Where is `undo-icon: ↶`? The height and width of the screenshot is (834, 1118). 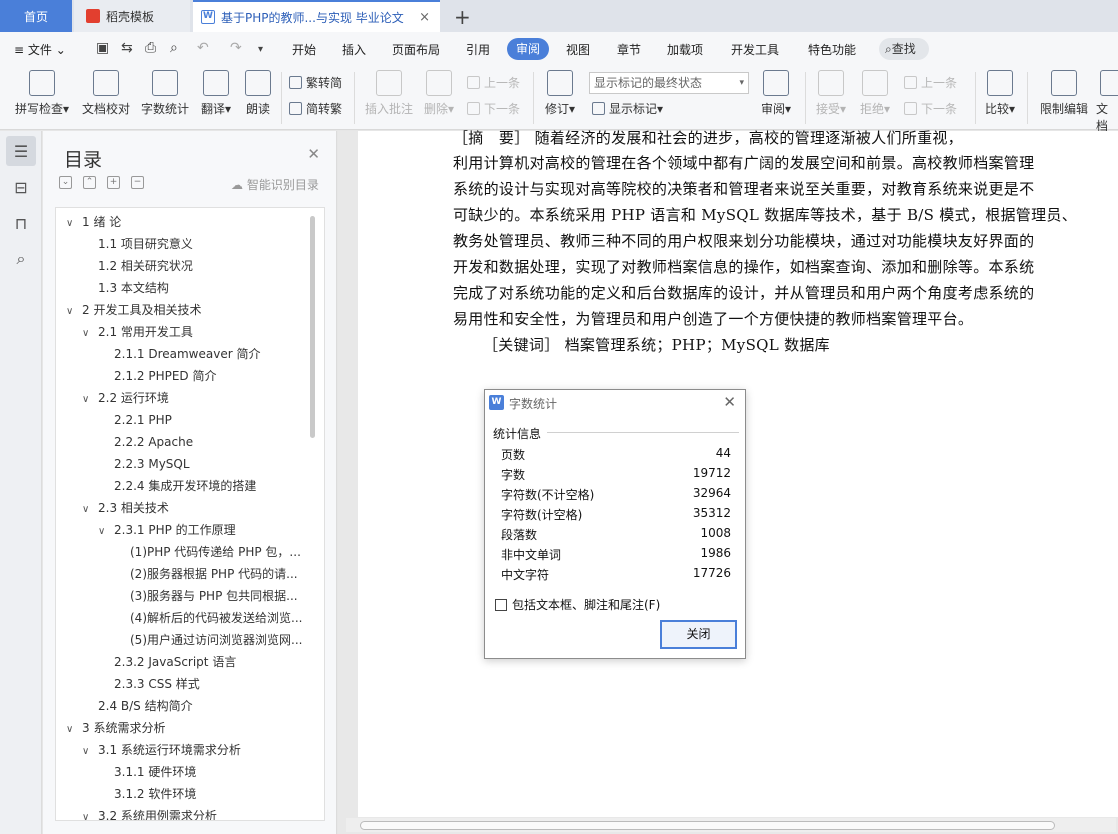 undo-icon: ↶ is located at coordinates (203, 48).